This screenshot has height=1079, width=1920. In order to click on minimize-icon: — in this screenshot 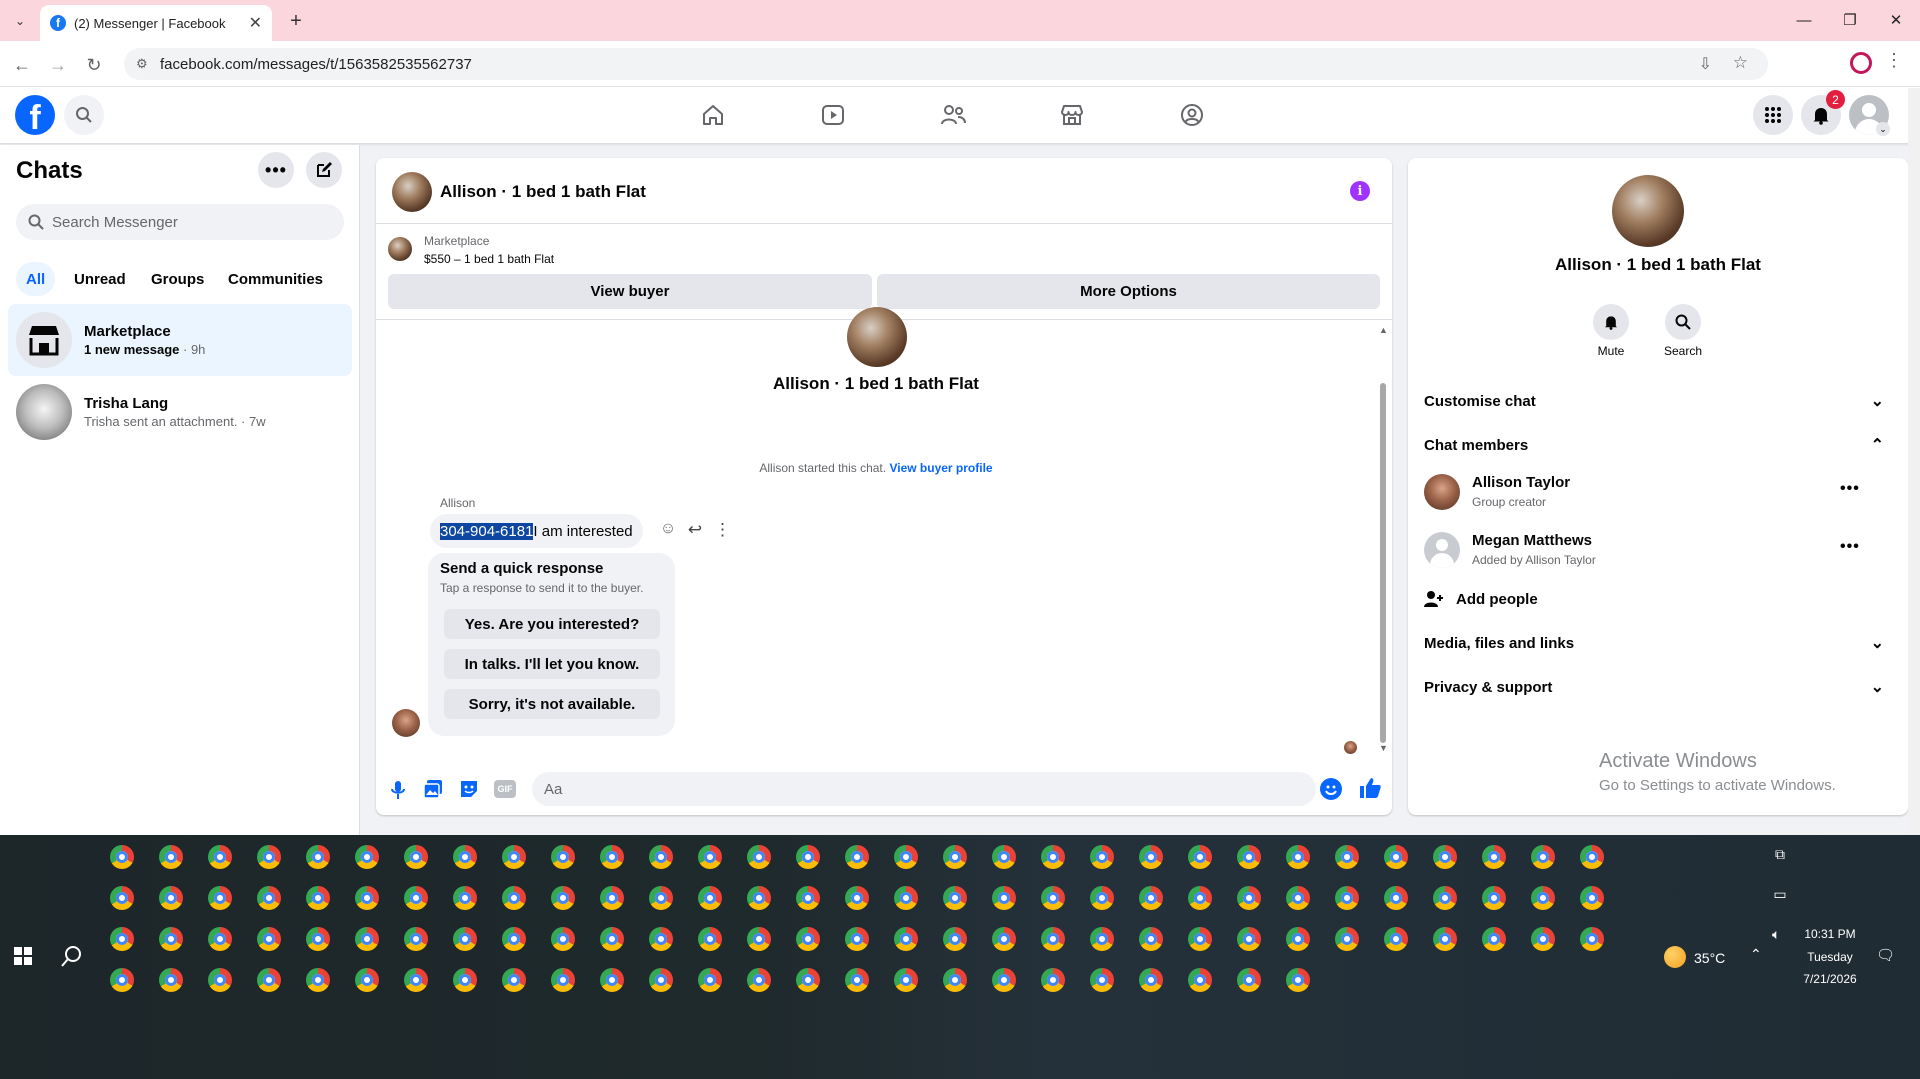, I will do `click(1804, 20)`.